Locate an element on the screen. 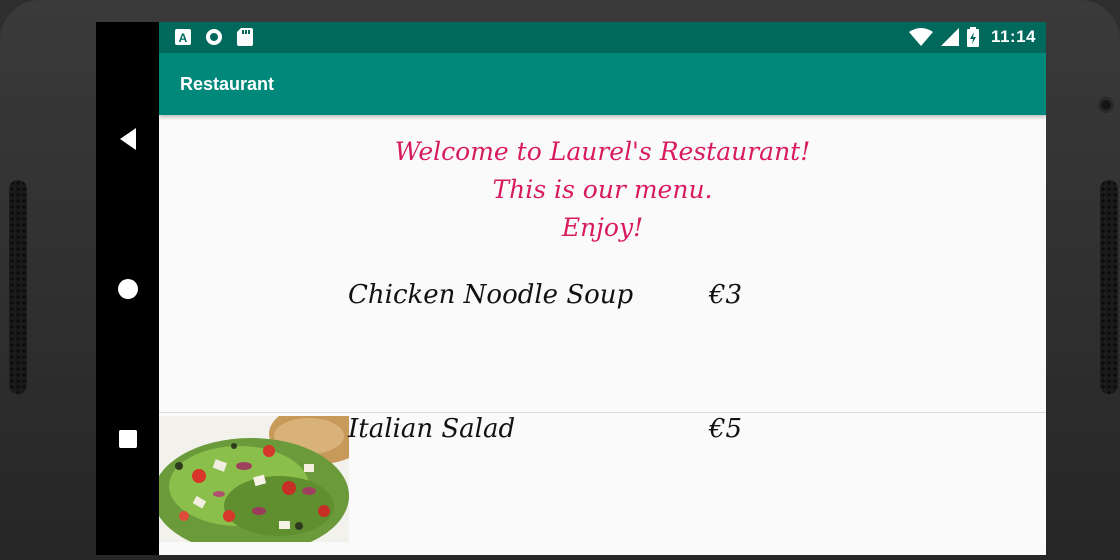 This screenshot has height=560, width=1120. menu-item-price: €3 is located at coordinates (726, 295).